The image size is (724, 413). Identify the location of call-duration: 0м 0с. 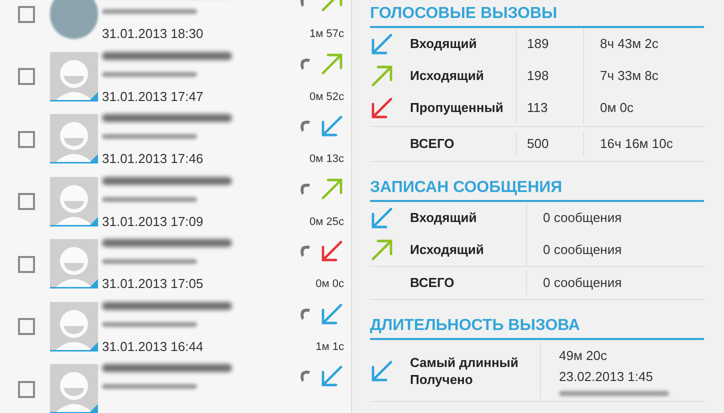
(330, 285).